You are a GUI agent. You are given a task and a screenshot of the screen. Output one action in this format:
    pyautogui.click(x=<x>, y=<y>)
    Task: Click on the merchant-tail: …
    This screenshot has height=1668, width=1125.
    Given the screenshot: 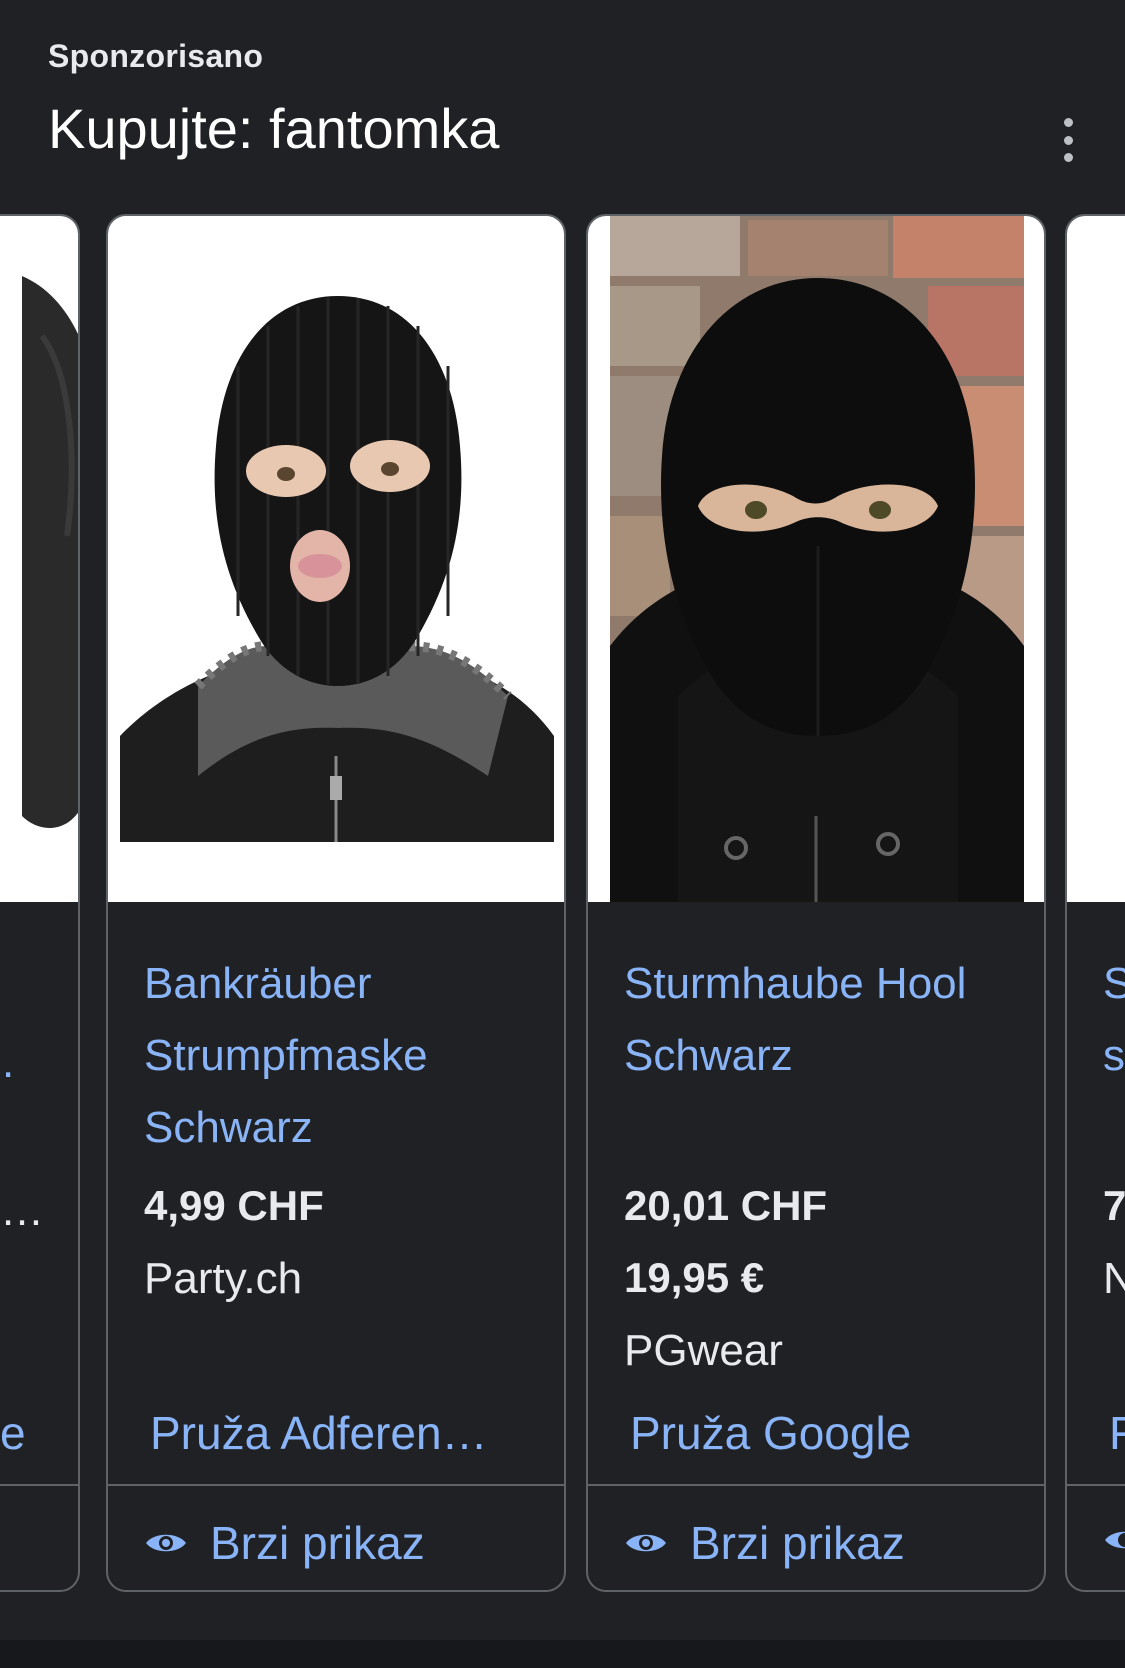 What is the action you would take?
    pyautogui.click(x=22, y=1210)
    